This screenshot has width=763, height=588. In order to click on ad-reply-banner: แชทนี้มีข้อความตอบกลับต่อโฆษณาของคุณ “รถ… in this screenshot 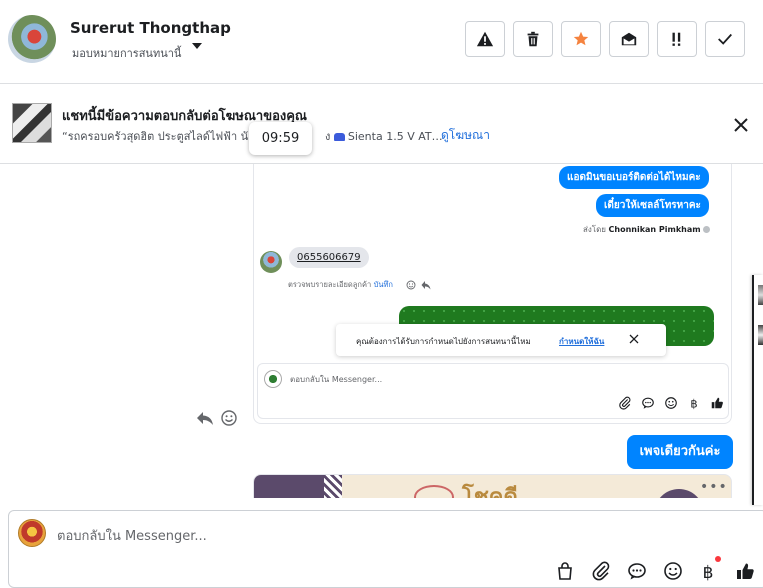, I will do `click(381, 124)`.